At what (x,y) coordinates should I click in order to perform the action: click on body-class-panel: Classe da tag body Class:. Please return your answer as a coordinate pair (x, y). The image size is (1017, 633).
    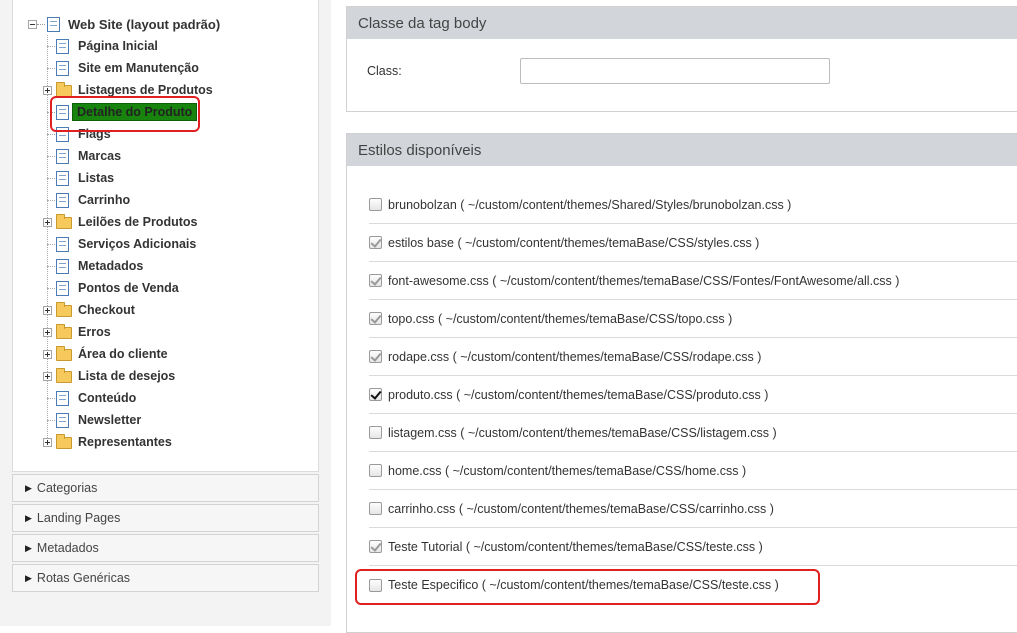
    Looking at the image, I should click on (681, 59).